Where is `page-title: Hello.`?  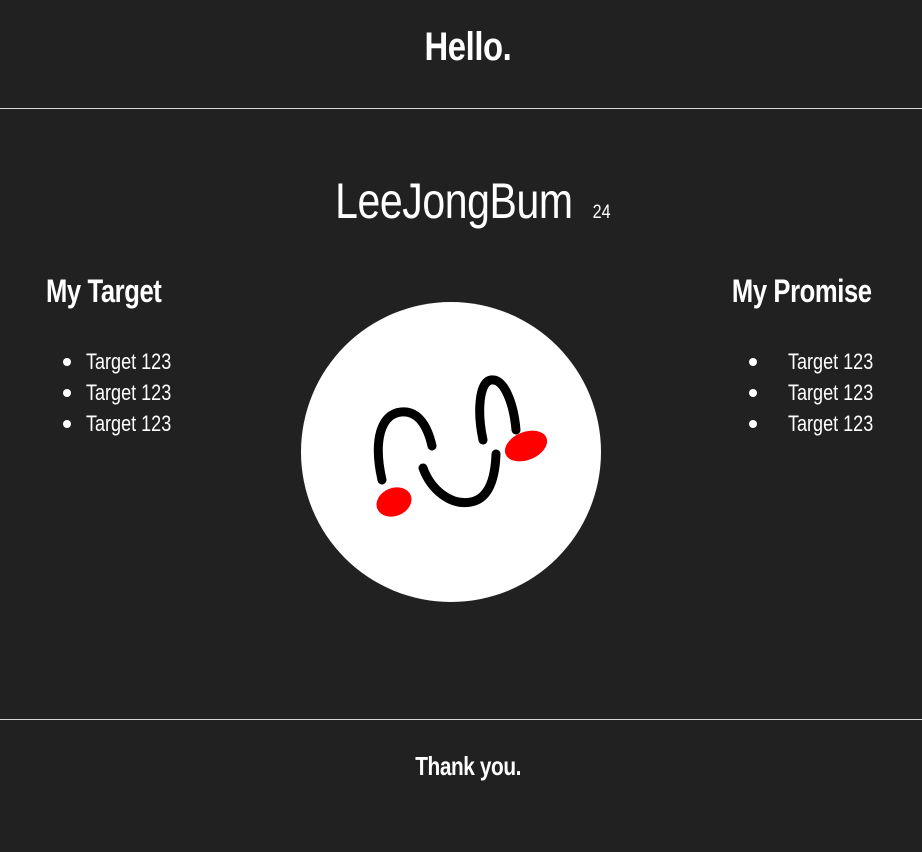 page-title: Hello. is located at coordinates (468, 46).